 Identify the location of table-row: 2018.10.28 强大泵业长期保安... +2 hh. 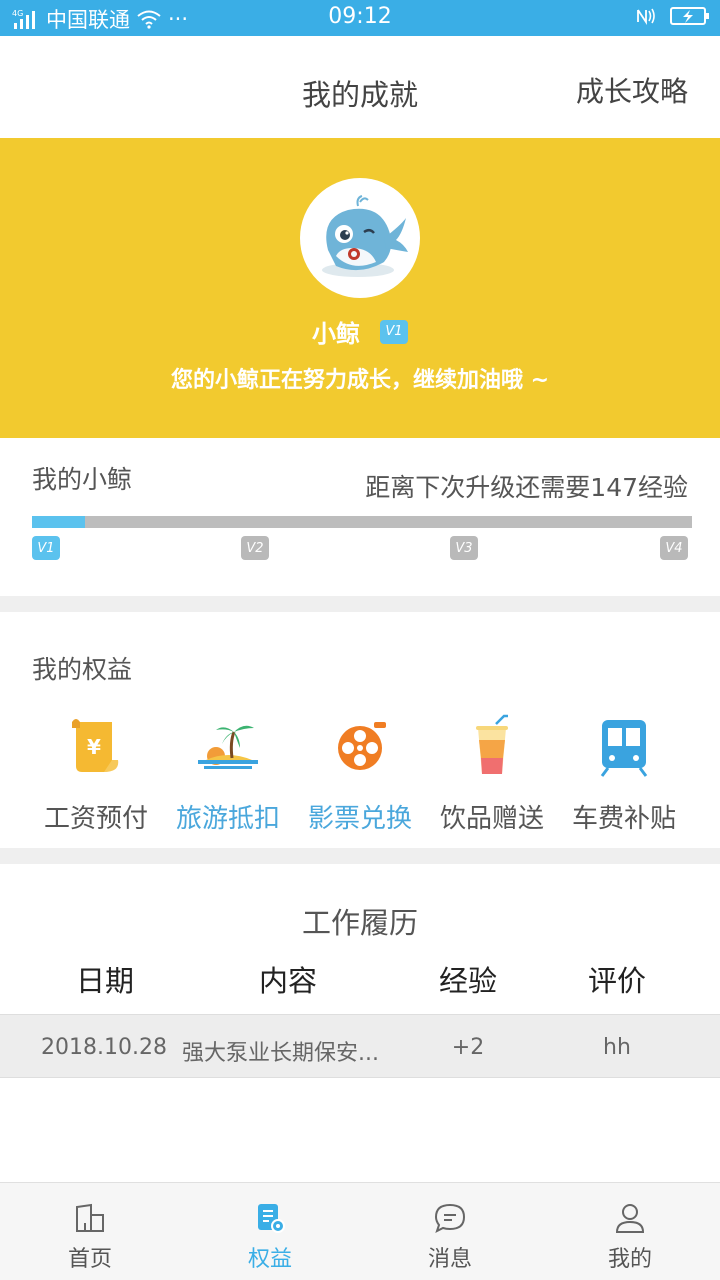
(360, 1046).